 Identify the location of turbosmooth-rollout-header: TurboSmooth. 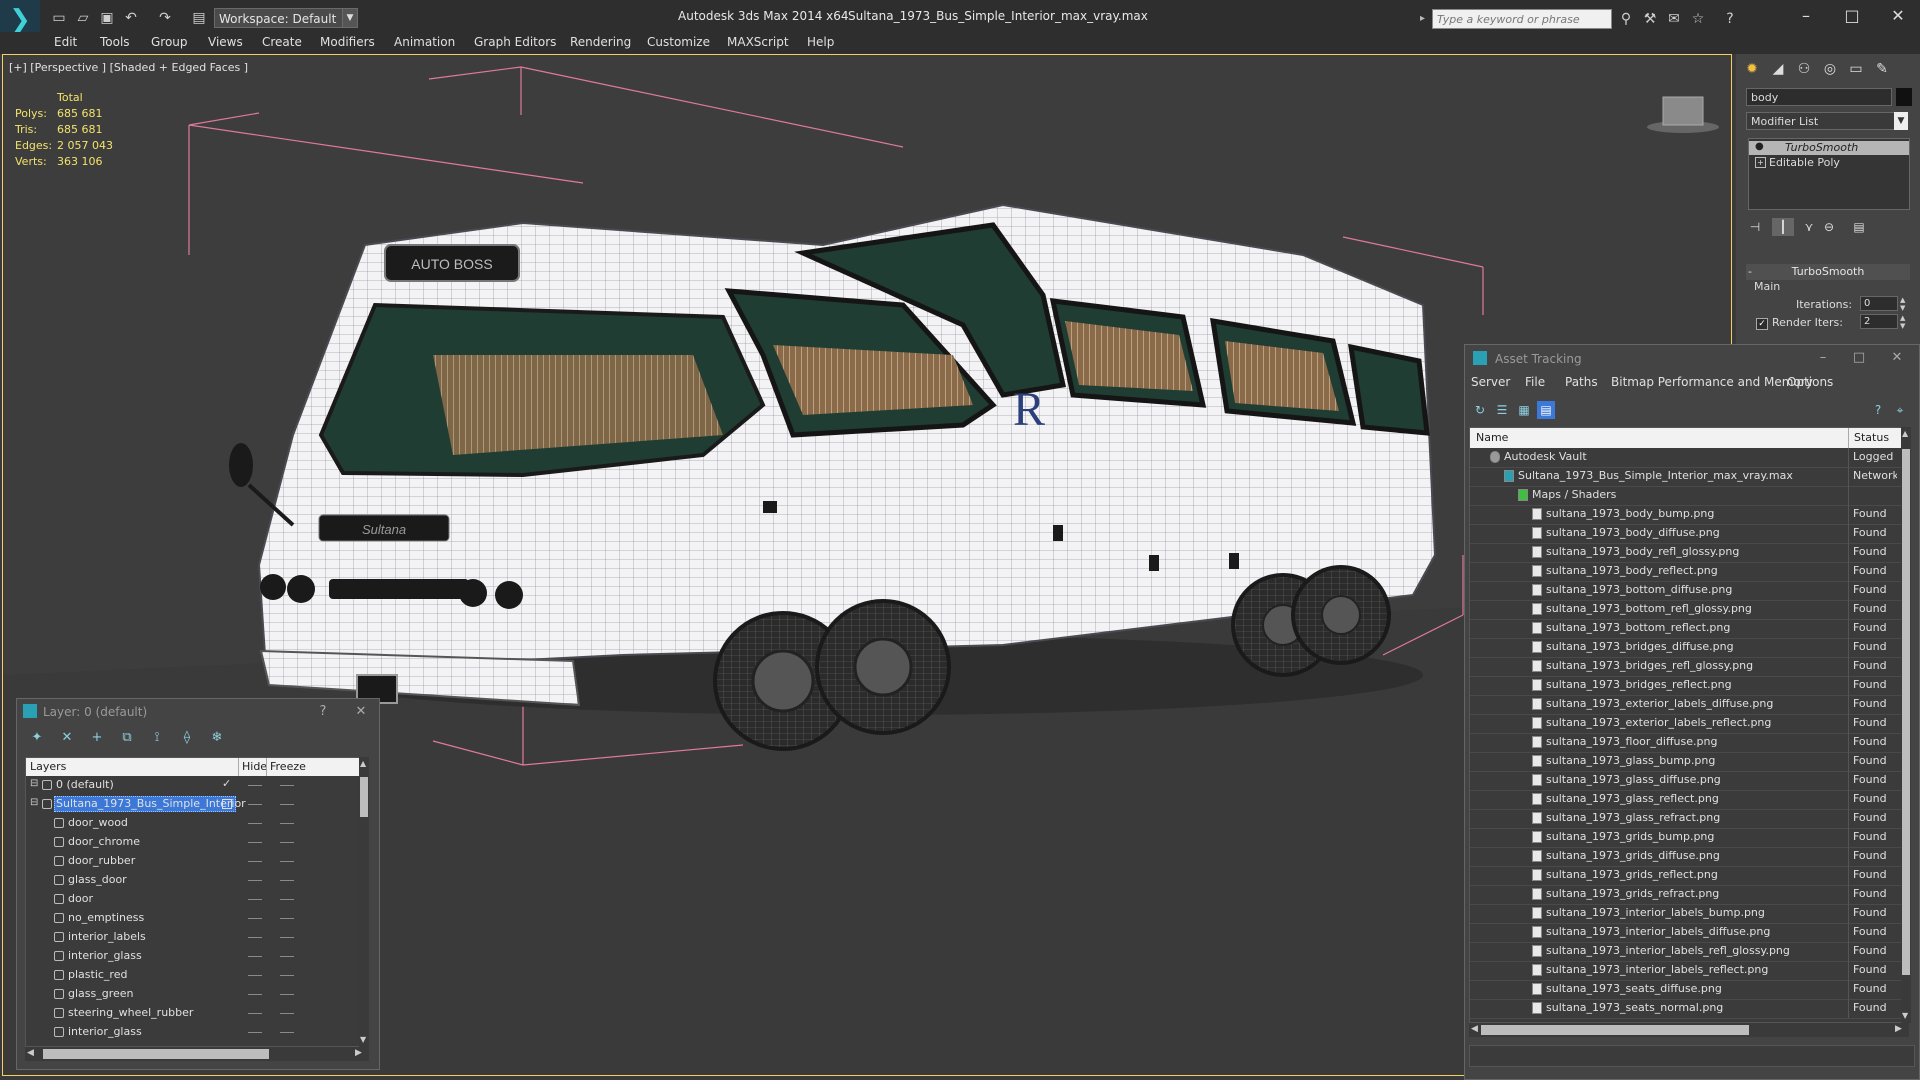
(1828, 272).